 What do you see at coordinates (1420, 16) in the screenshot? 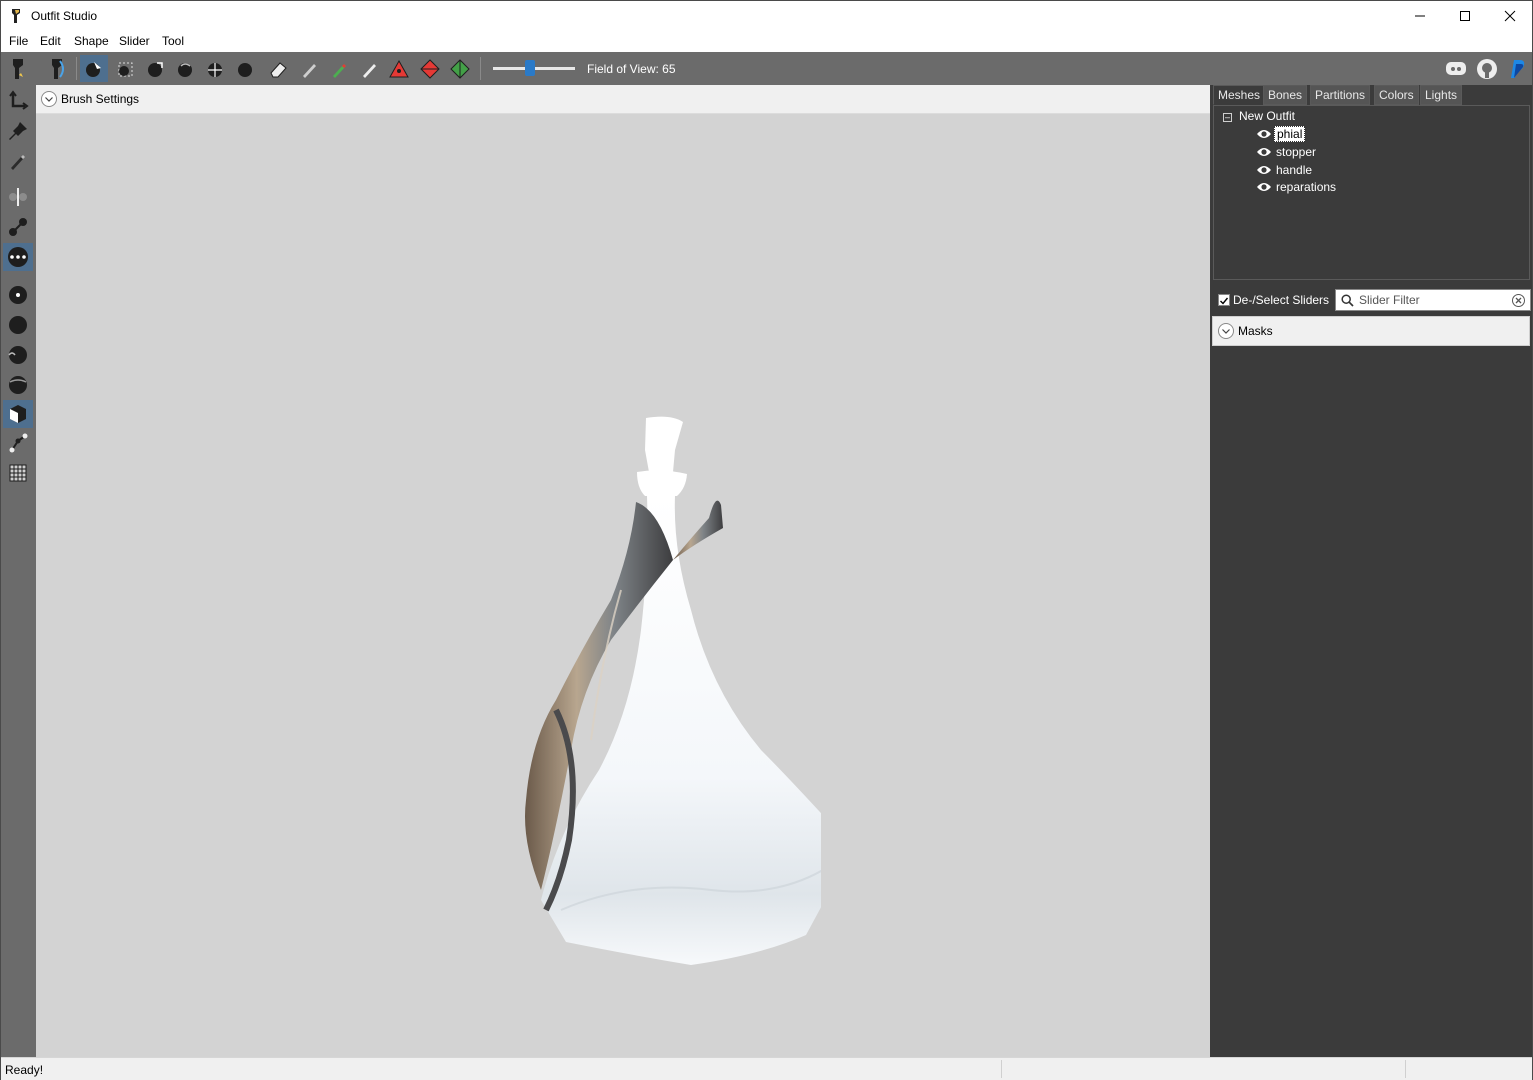
I see `minimize-button` at bounding box center [1420, 16].